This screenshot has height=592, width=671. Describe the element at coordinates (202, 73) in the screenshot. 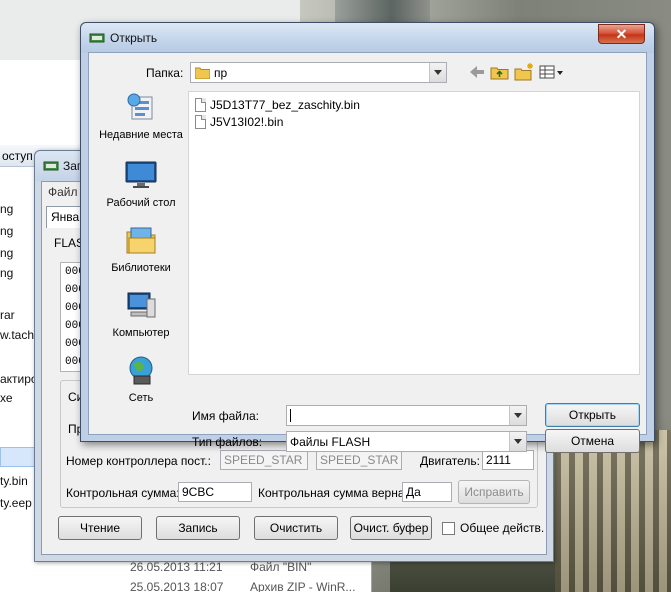

I see `folder-icon` at that location.